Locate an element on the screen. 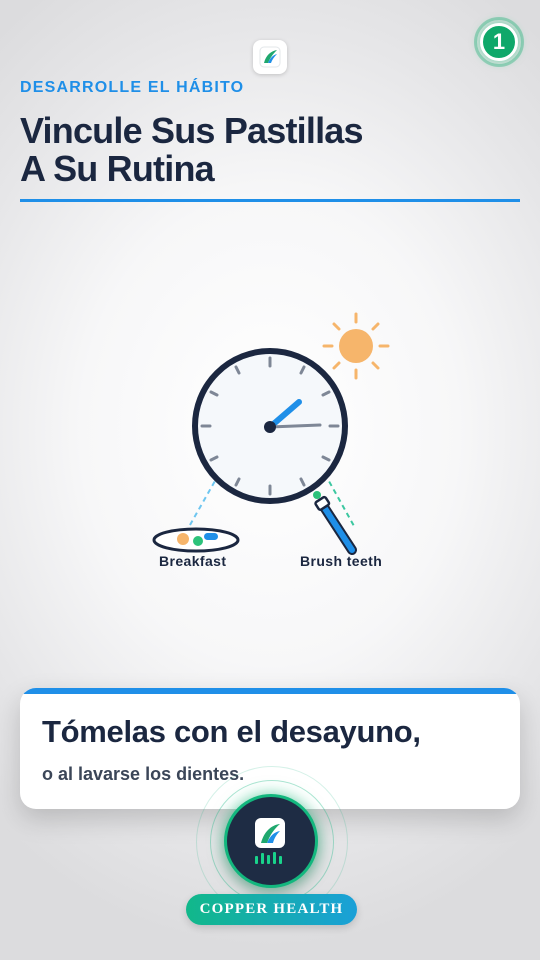 The image size is (540, 960). breakfast-label: Breakfast is located at coordinates (193, 561).